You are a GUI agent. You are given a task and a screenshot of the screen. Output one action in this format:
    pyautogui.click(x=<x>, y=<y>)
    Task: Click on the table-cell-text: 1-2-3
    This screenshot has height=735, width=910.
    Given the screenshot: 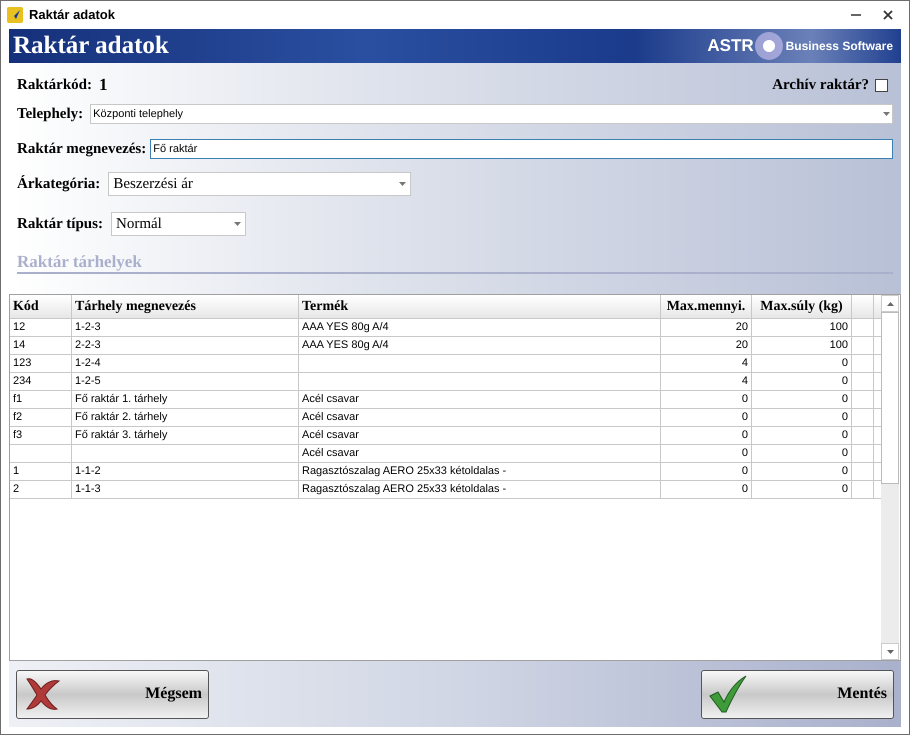 What is the action you would take?
    pyautogui.click(x=88, y=328)
    